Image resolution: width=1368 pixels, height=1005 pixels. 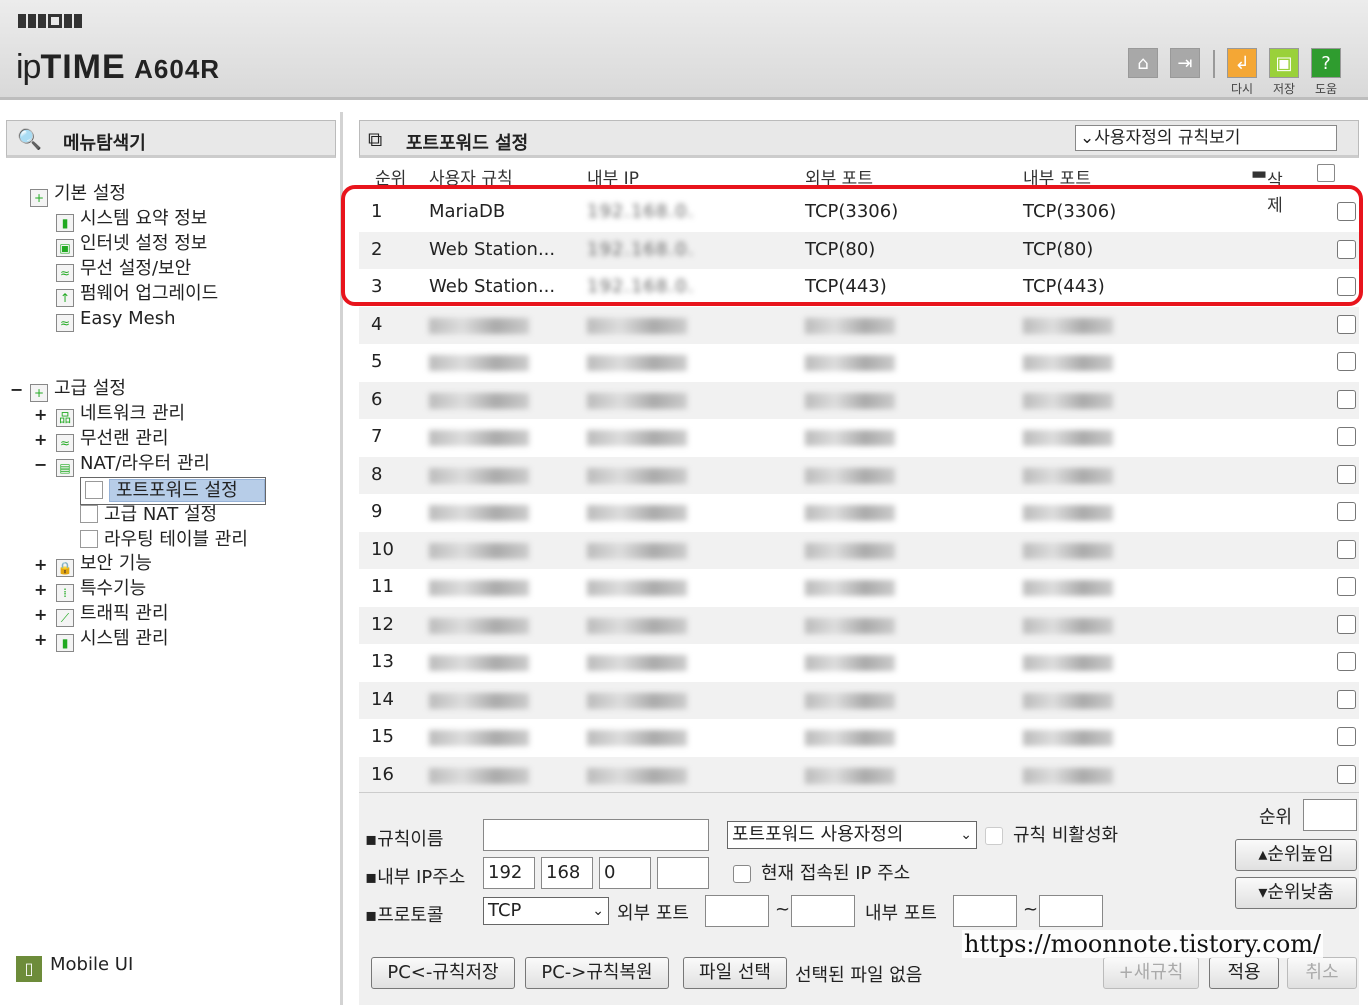 I want to click on tree-basic-settings: + 기본 설정, so click(x=78, y=194).